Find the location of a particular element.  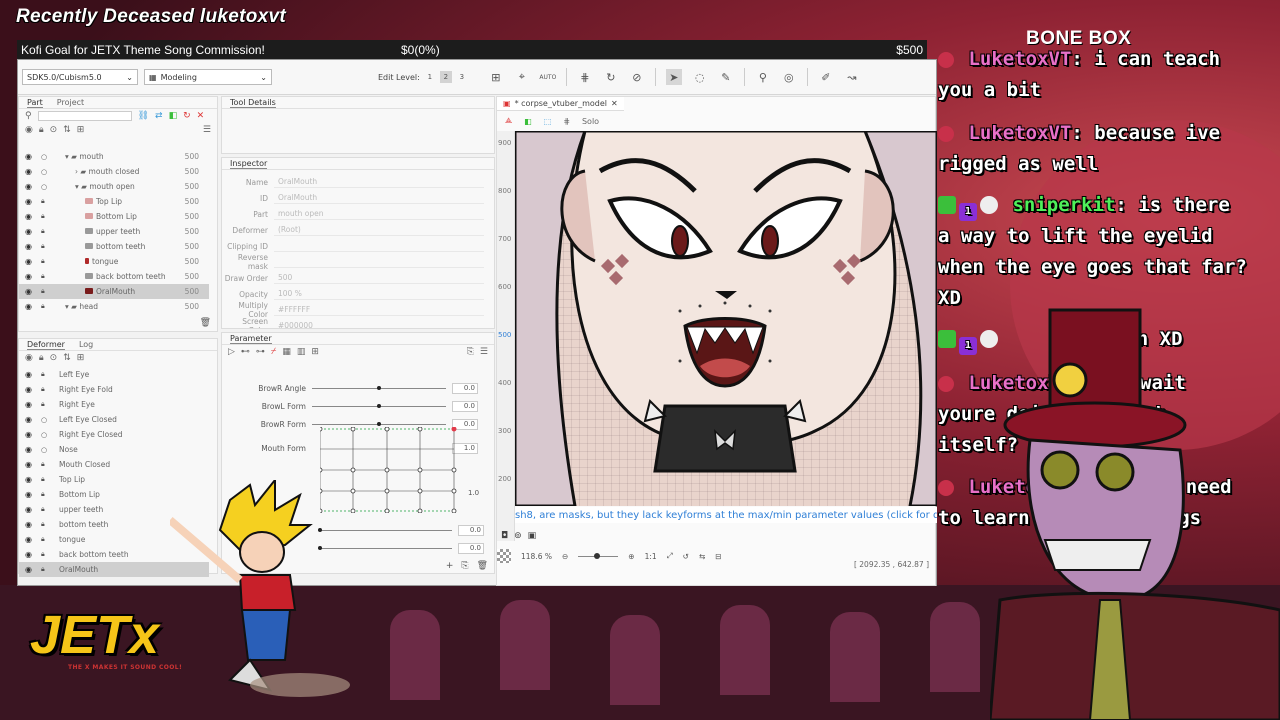

brush-icon: ✎ is located at coordinates (726, 77).